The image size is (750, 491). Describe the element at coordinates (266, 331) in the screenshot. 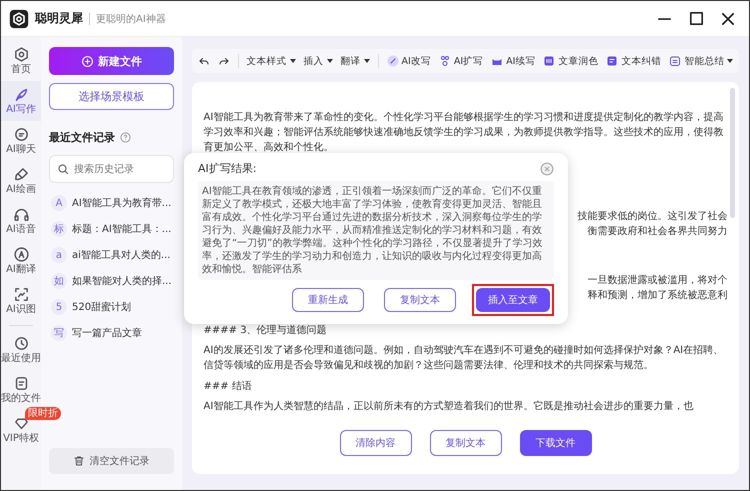

I see `heading: #### 3、伦理与道德问题` at that location.